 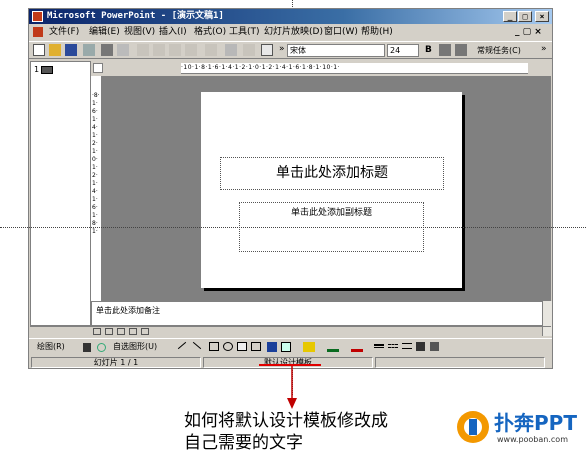 What do you see at coordinates (116, 362) in the screenshot?
I see `slide-count-status: 幻灯片 1 / 1` at bounding box center [116, 362].